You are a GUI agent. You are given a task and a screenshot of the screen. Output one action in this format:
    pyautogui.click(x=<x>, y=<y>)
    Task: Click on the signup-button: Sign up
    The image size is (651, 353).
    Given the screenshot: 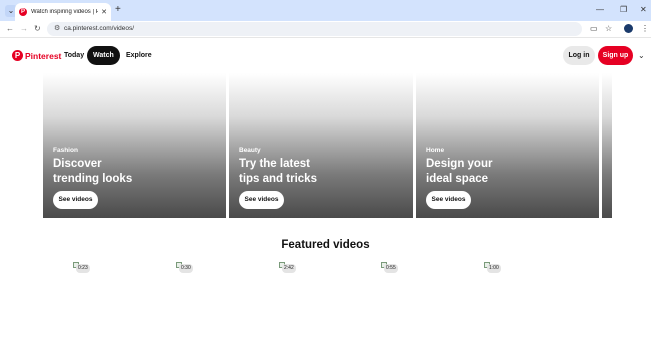 What is the action you would take?
    pyautogui.click(x=615, y=55)
    